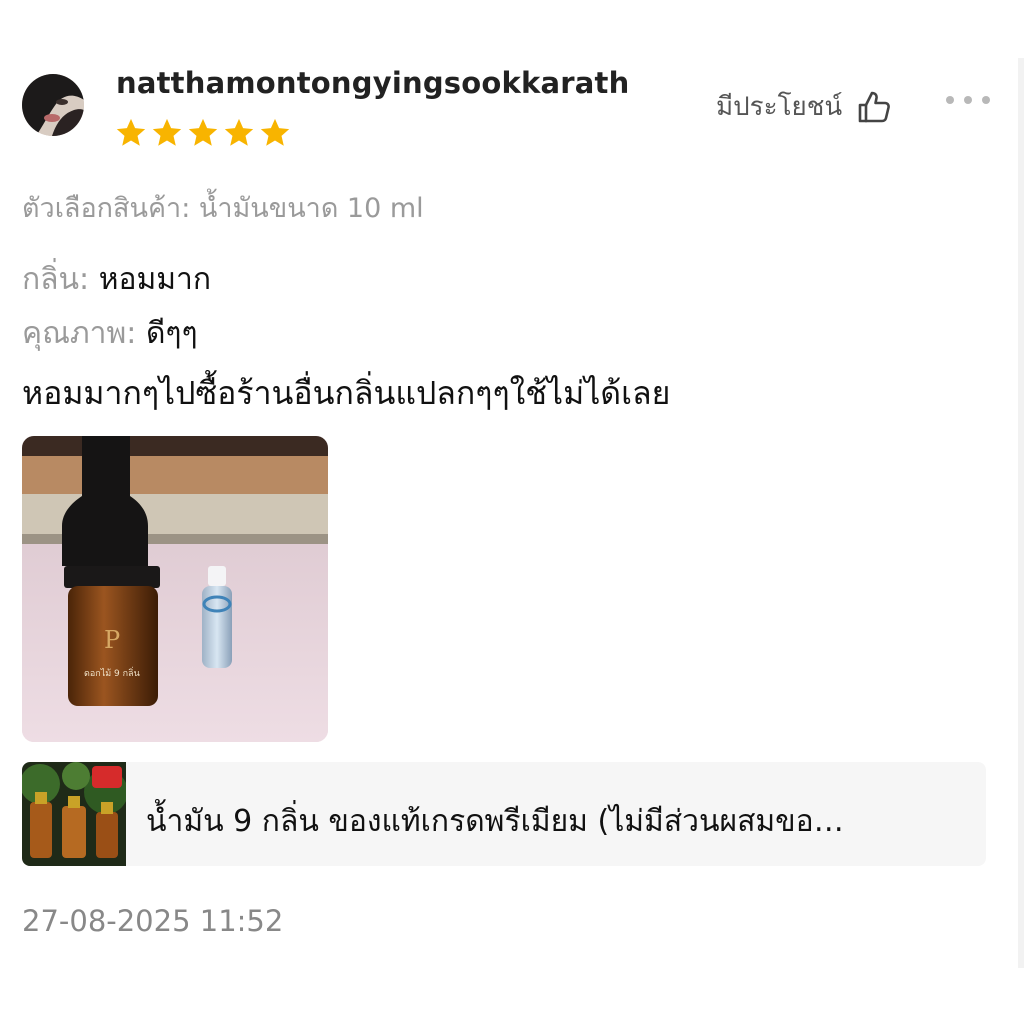 This screenshot has width=1024, height=1024. I want to click on star-rating, so click(203, 134).